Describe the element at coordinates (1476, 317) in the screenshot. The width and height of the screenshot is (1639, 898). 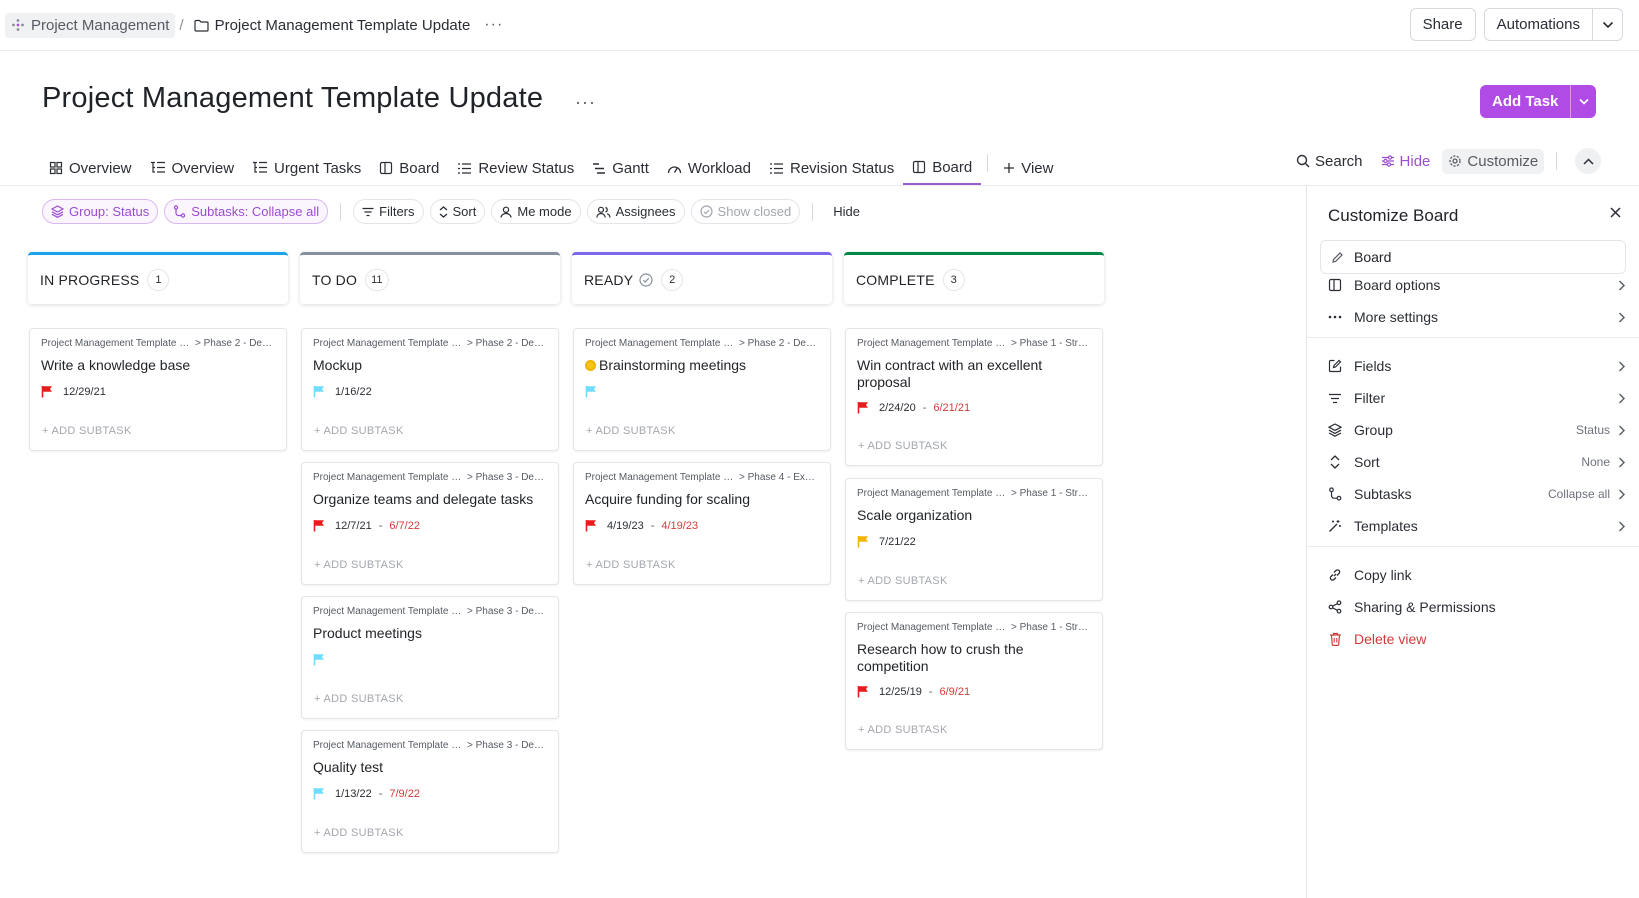
I see `panel-item-more-settings: More settings` at that location.